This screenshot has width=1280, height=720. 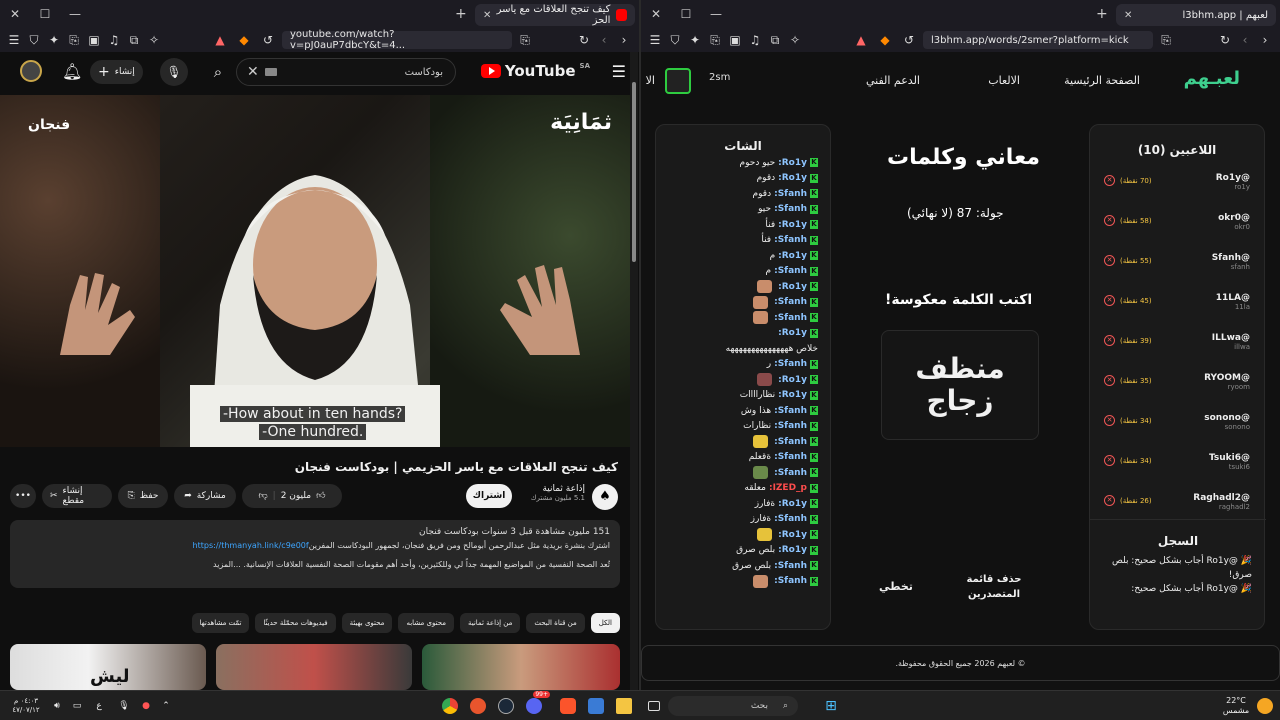 I want to click on chip-search: من قناة البحث, so click(x=555, y=623).